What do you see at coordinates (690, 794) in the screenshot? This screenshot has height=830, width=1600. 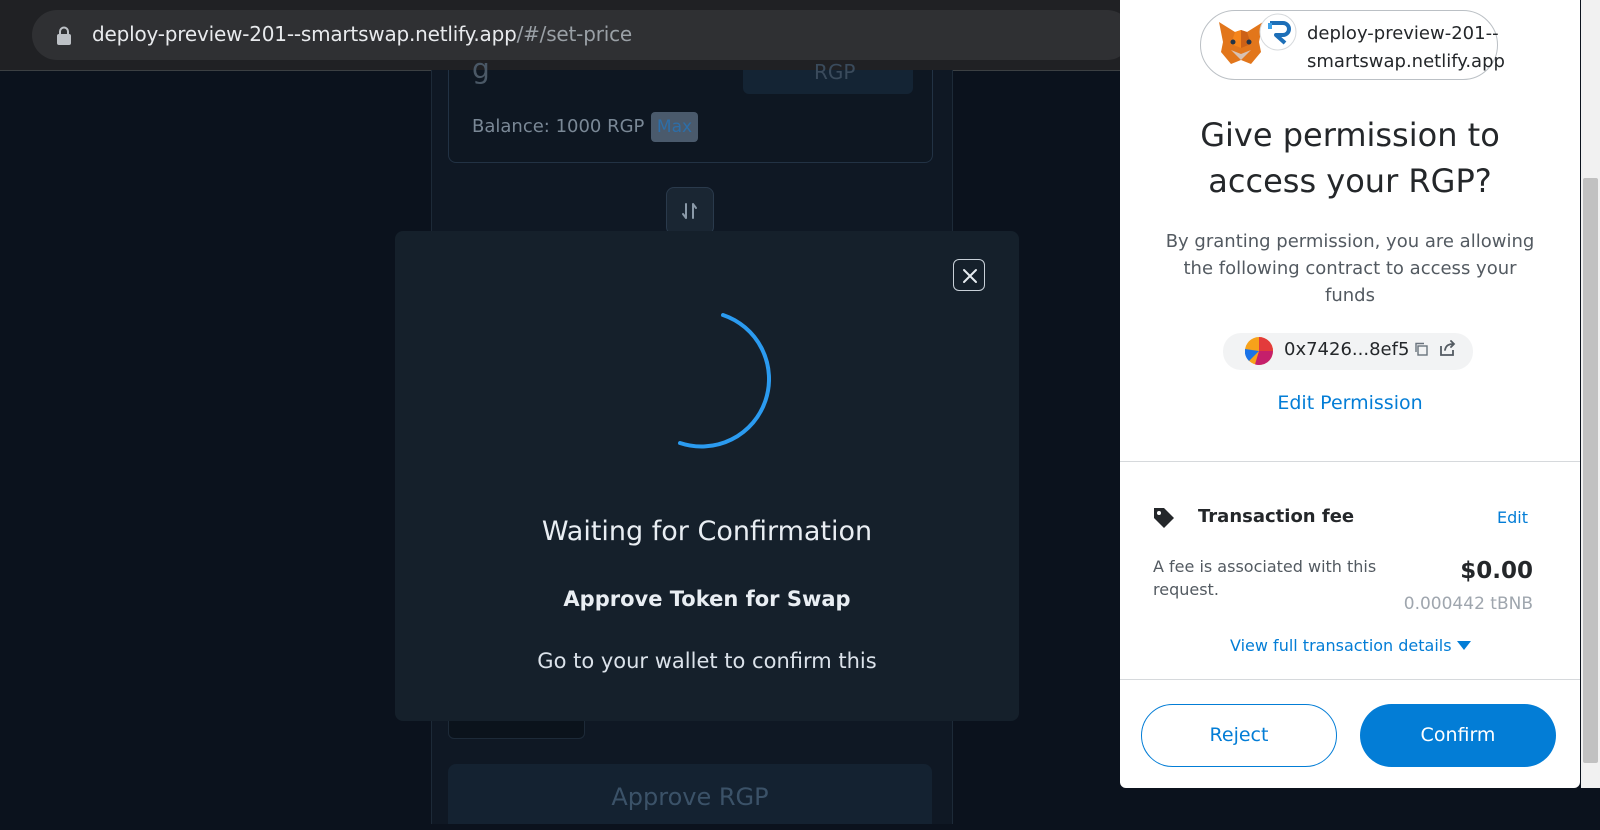 I see `approve-rgp-button: Approve RGP` at bounding box center [690, 794].